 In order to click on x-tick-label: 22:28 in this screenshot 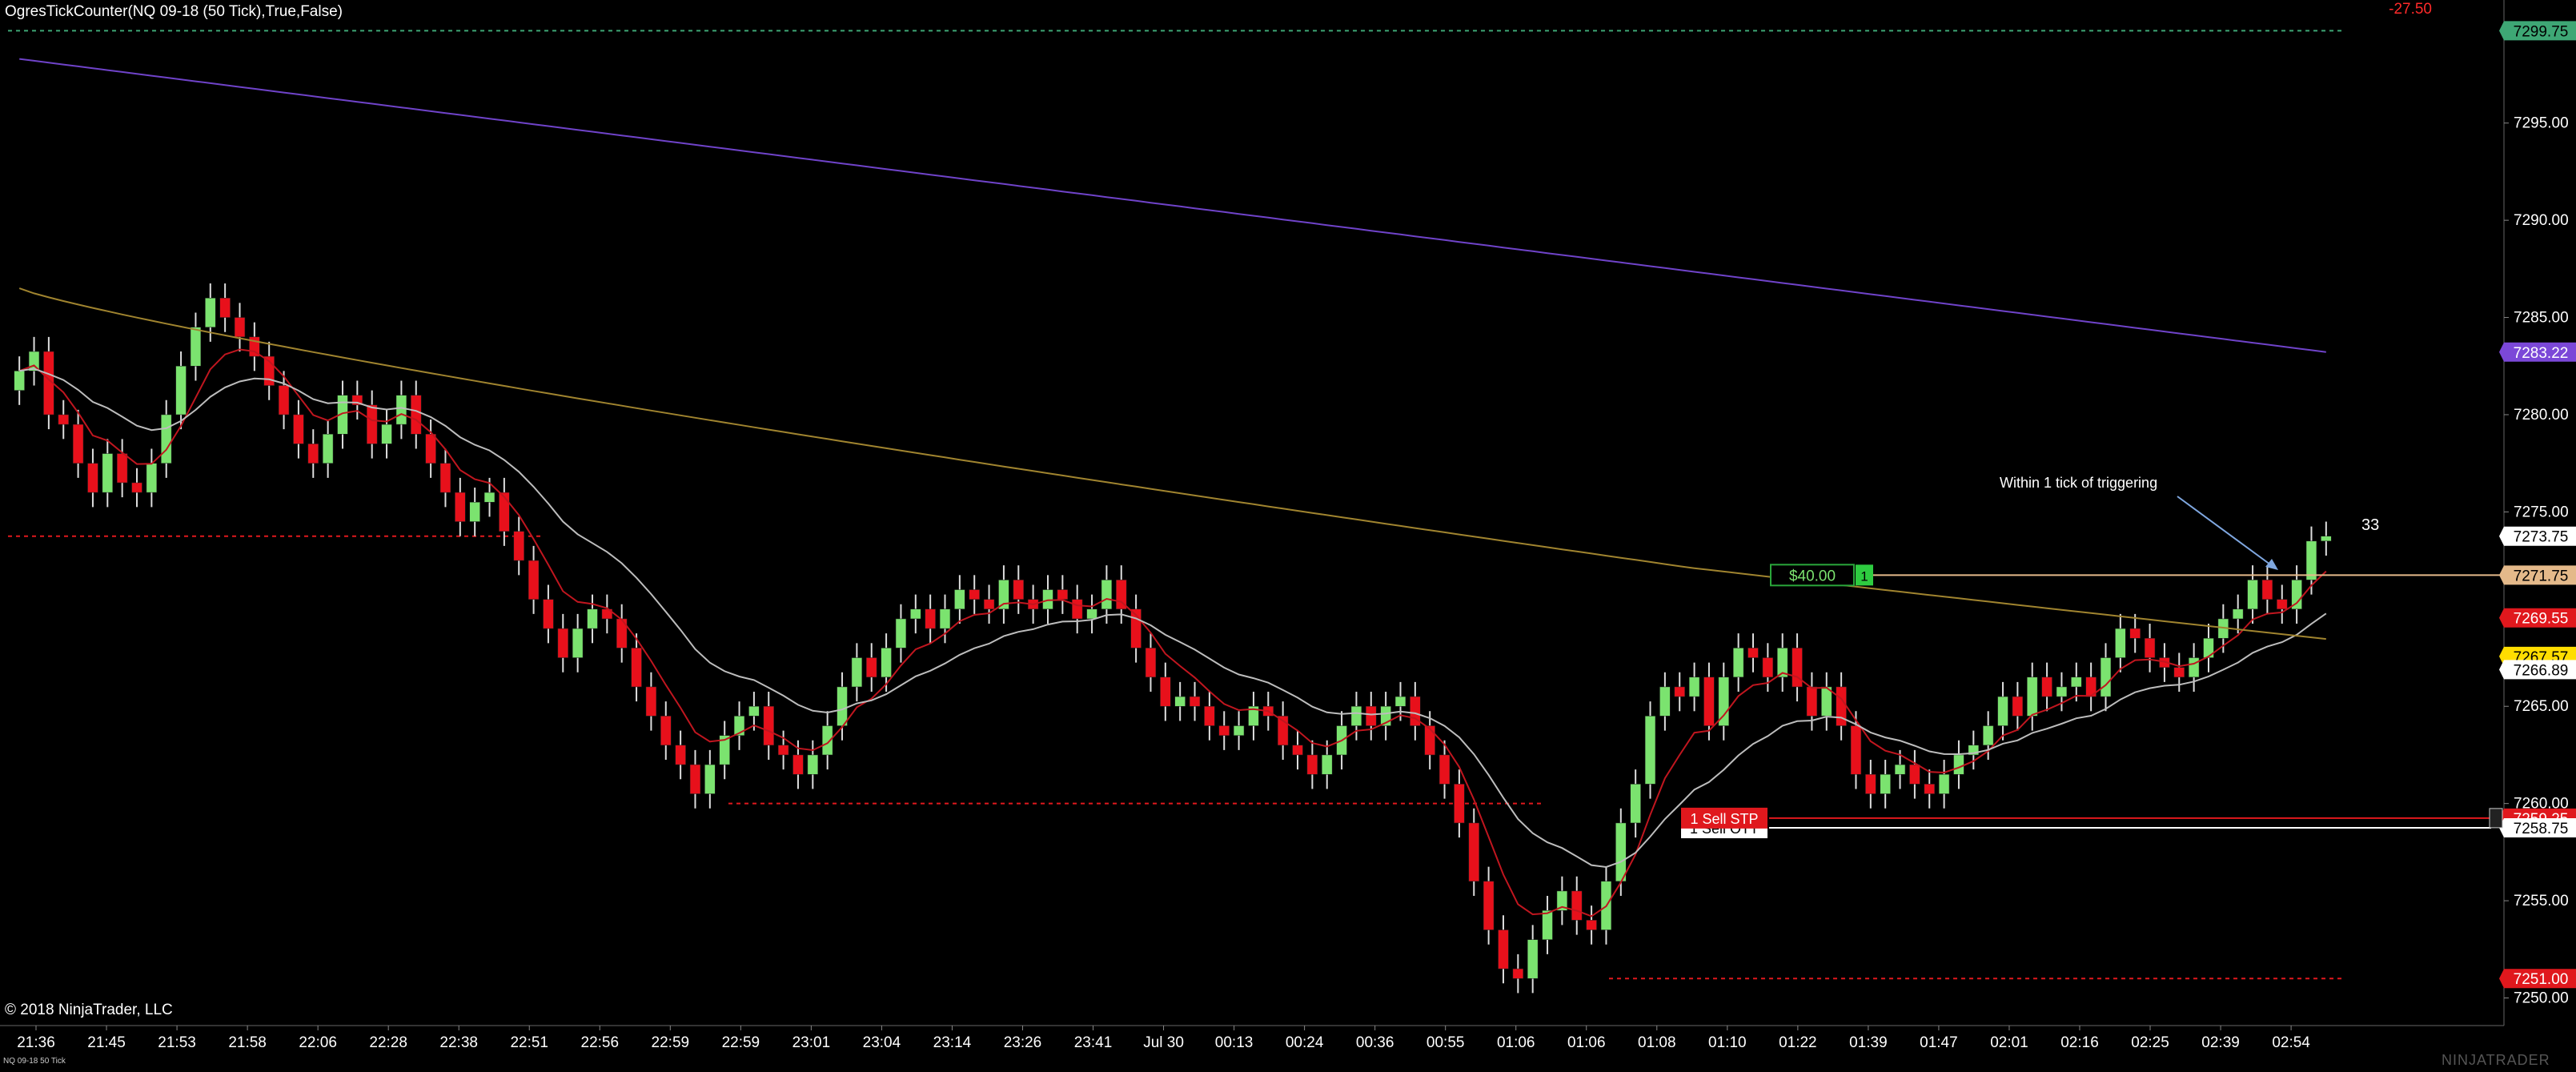, I will do `click(388, 1042)`.